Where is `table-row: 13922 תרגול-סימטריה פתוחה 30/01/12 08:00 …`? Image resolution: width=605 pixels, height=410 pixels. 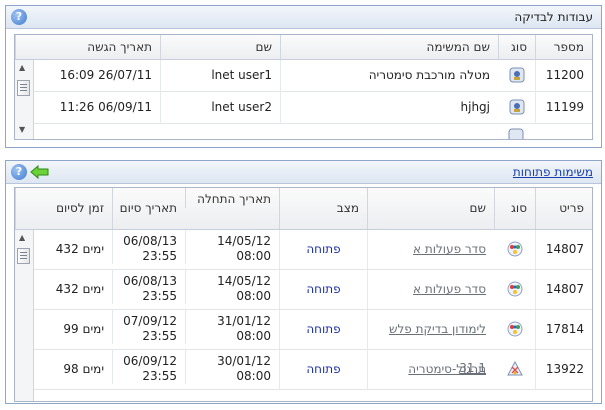
table-row: 13922 תרגול-סימטריה פתוחה 30/01/12 08:00 … is located at coordinates (303, 370).